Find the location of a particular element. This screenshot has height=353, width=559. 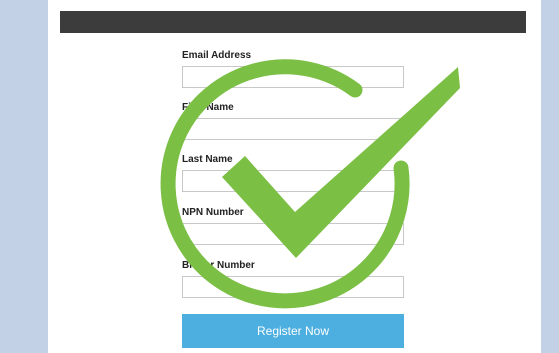

npn-number-field-group: NPN Number is located at coordinates (293, 226).